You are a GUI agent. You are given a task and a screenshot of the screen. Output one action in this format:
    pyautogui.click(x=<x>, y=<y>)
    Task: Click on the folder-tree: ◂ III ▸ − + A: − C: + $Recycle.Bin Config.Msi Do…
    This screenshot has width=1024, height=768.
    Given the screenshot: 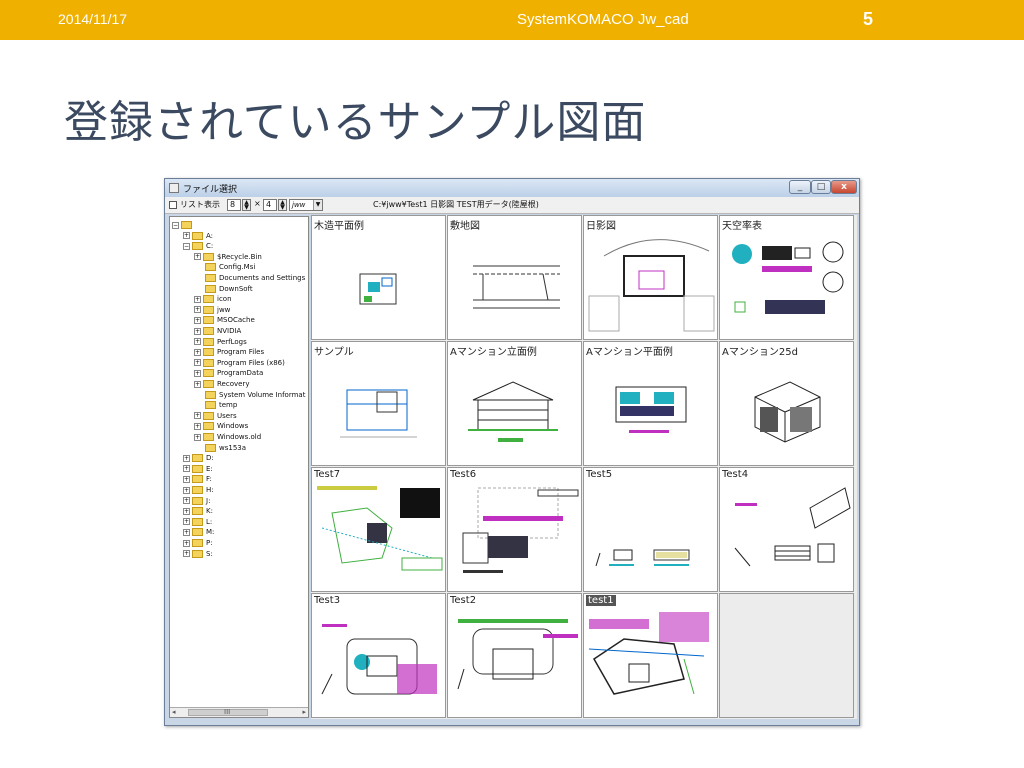 What is the action you would take?
    pyautogui.click(x=239, y=467)
    